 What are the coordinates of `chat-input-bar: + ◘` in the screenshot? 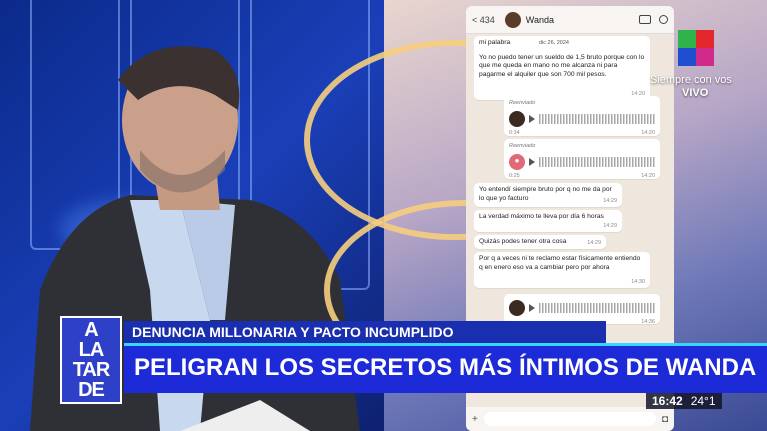 It's located at (570, 419).